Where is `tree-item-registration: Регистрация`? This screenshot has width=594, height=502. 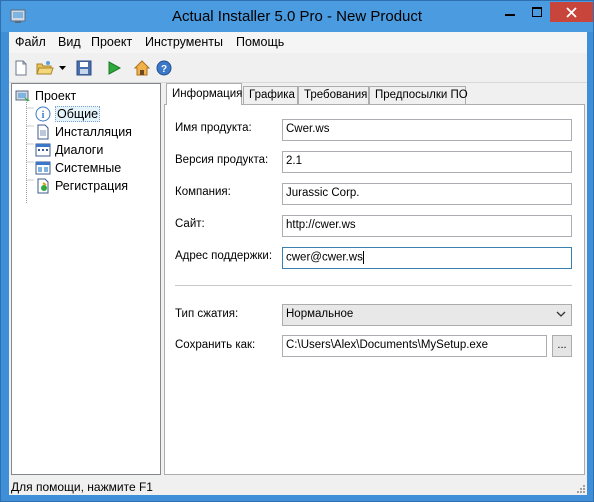 tree-item-registration: Регистрация is located at coordinates (81, 186).